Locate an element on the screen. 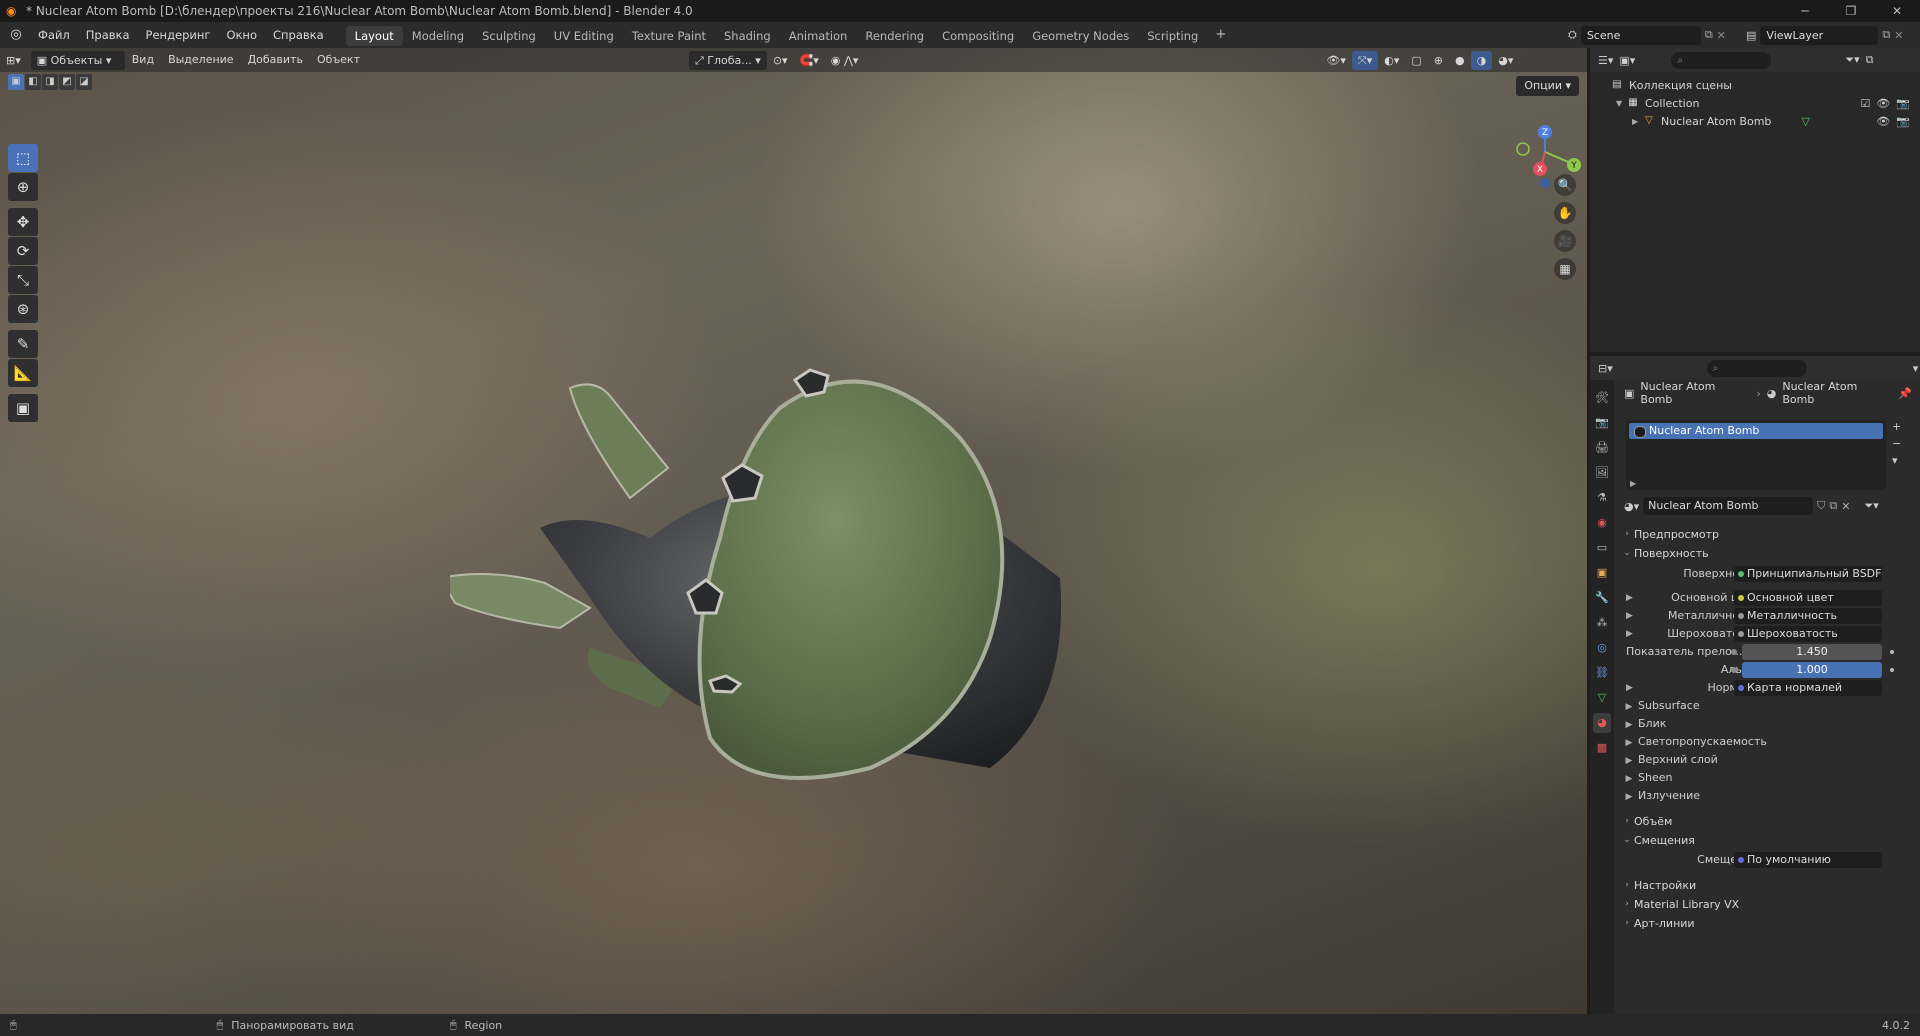 The width and height of the screenshot is (1920, 1036). scene-tab-icon: ⚗ is located at coordinates (1602, 498).